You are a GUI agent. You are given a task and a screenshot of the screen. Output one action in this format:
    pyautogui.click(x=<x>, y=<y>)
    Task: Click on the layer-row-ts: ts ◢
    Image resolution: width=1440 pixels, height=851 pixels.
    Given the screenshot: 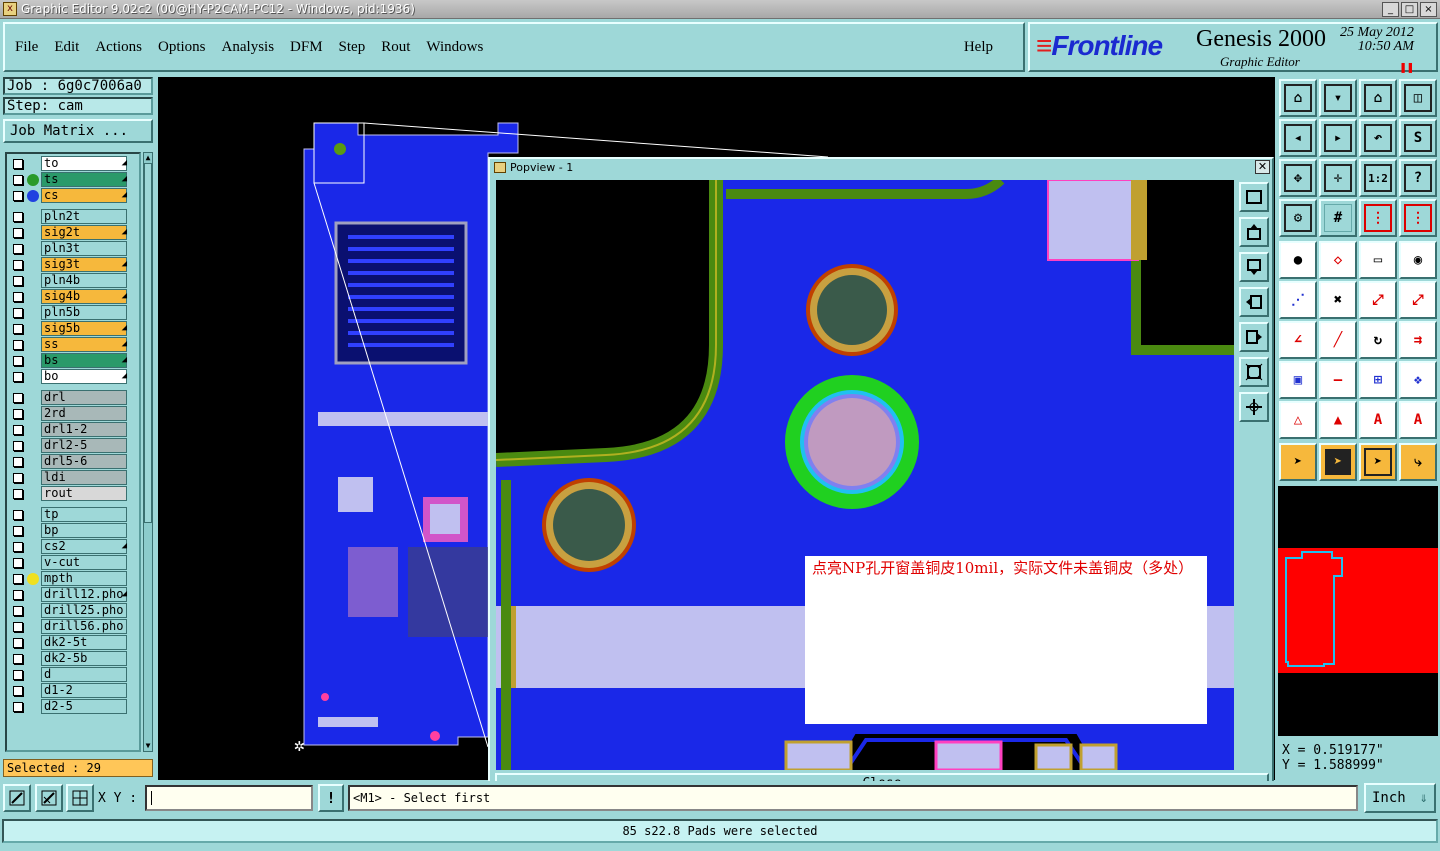 What is the action you would take?
    pyautogui.click(x=73, y=180)
    